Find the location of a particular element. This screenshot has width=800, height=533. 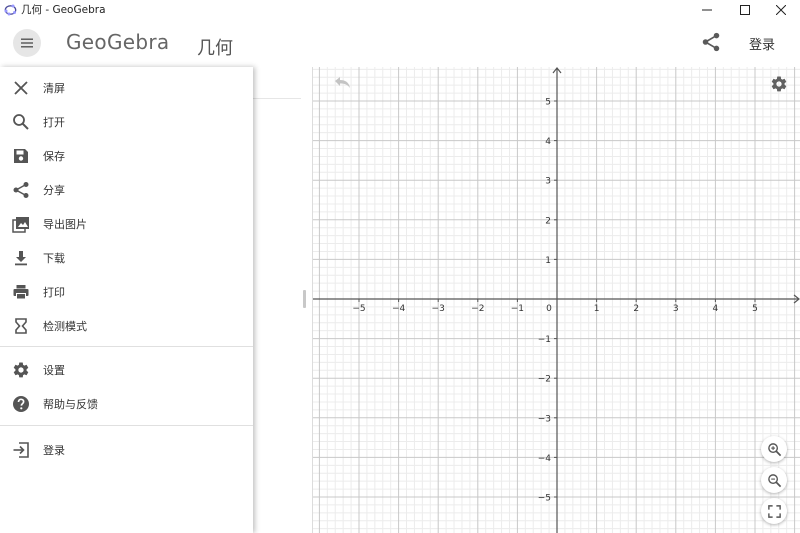

y-tick-label: −5 is located at coordinates (544, 499).